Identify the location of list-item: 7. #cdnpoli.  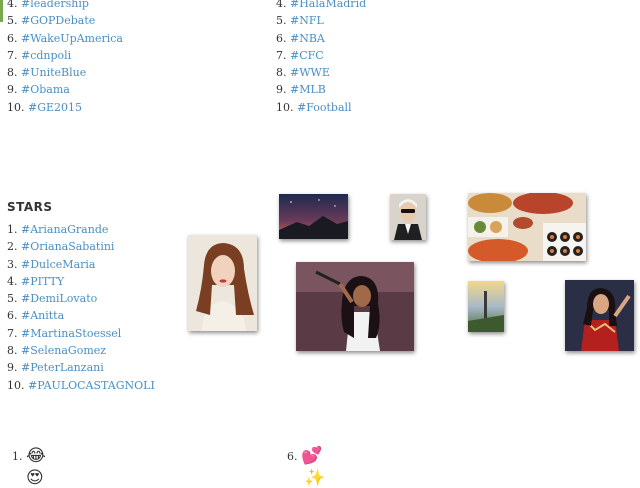
(65, 55).